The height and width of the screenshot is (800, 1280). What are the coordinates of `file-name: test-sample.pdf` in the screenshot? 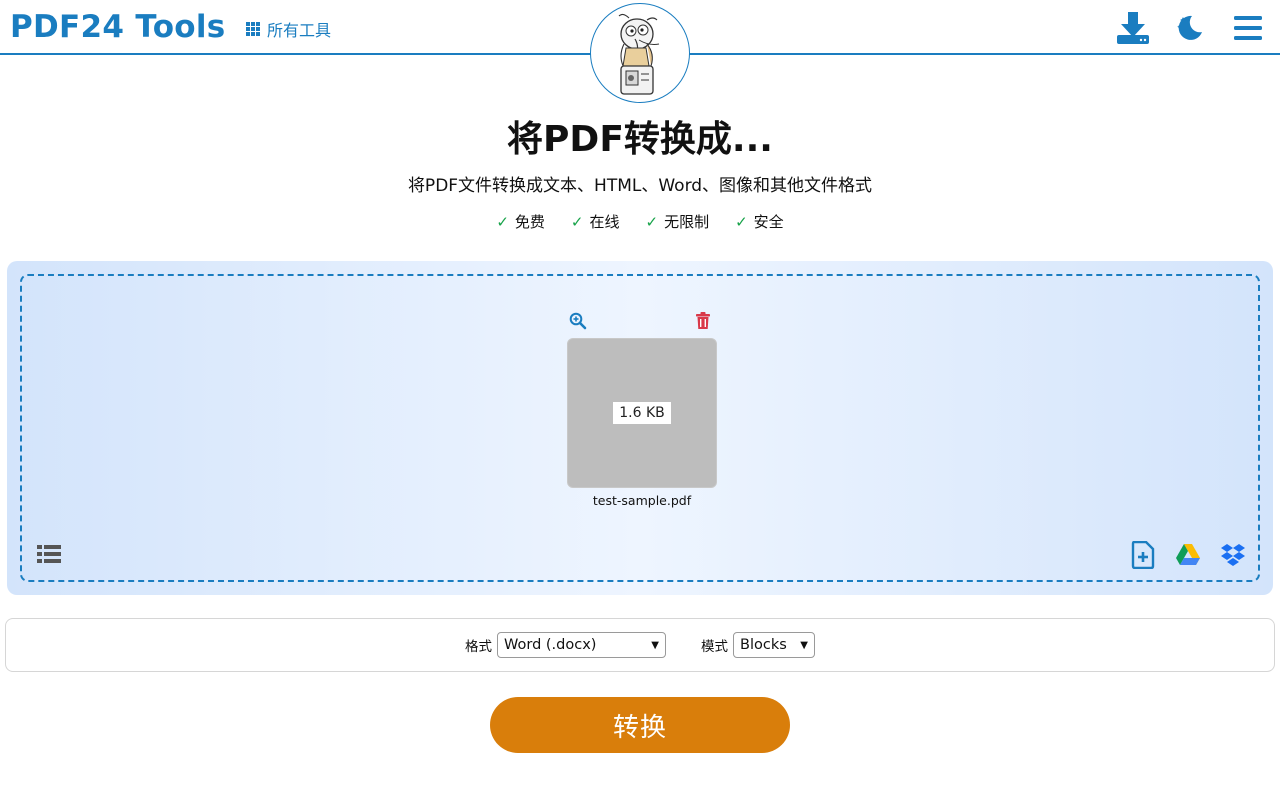 It's located at (642, 500).